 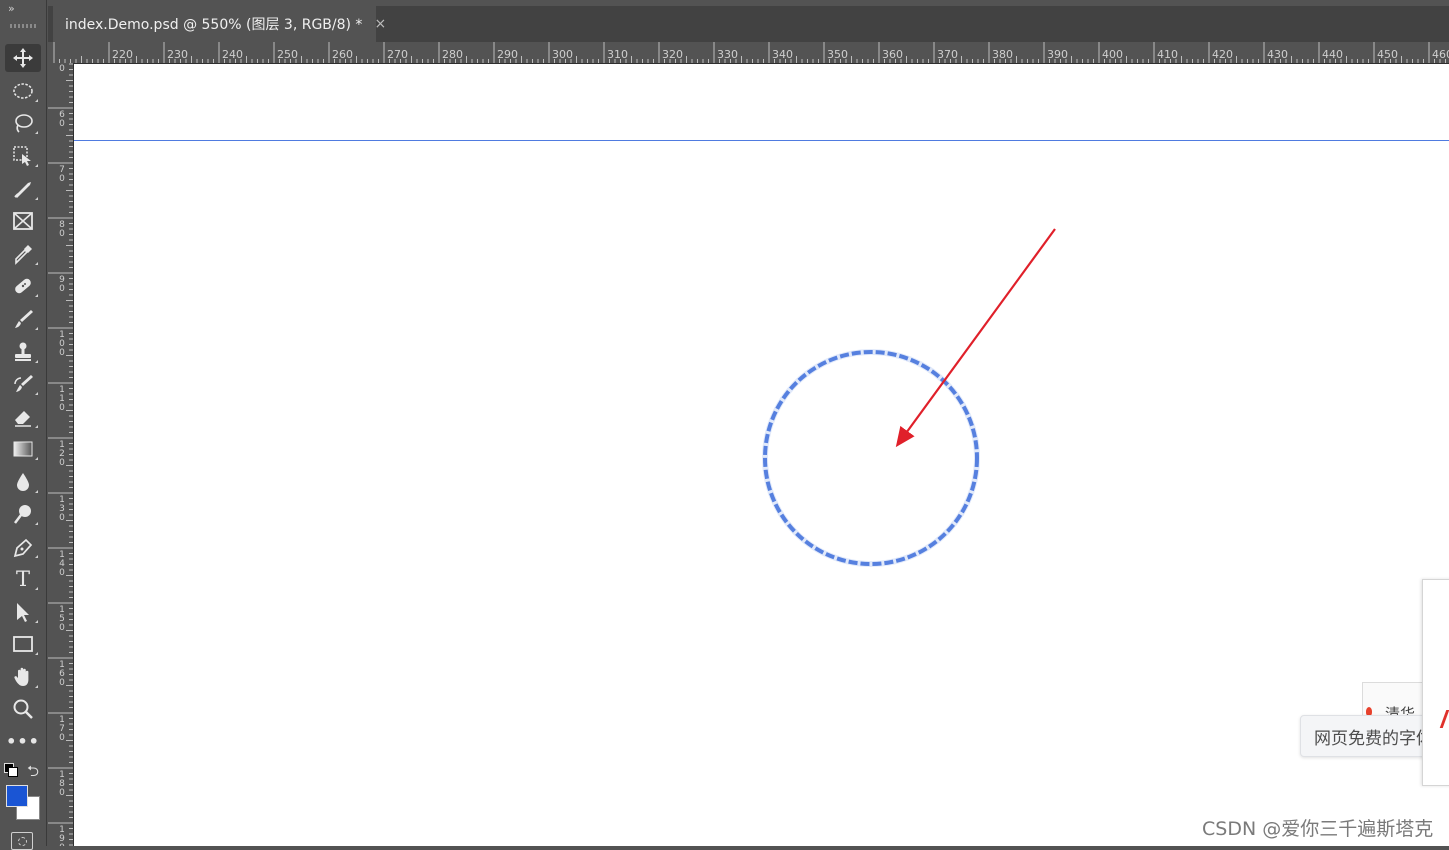 I want to click on history-brush-tool, so click(x=23, y=384).